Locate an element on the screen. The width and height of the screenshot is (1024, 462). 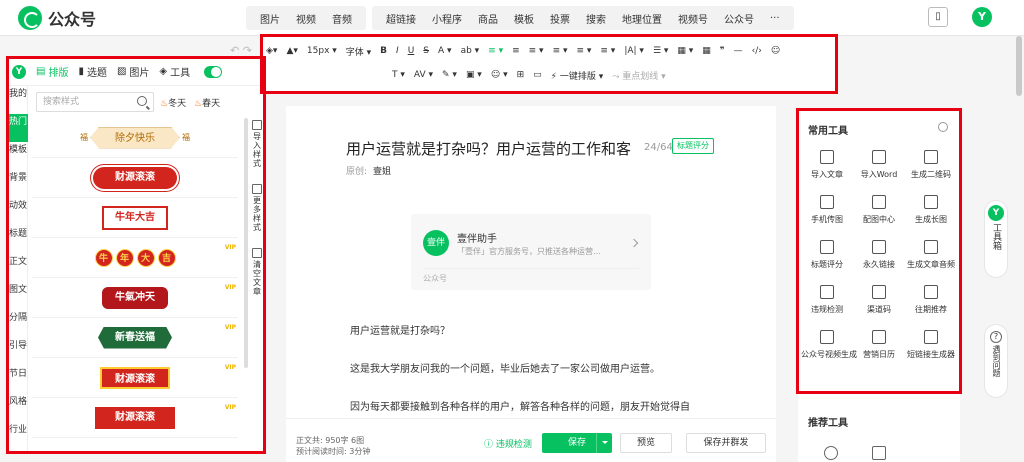
font-size-select: 15px ▾ is located at coordinates (322, 51).